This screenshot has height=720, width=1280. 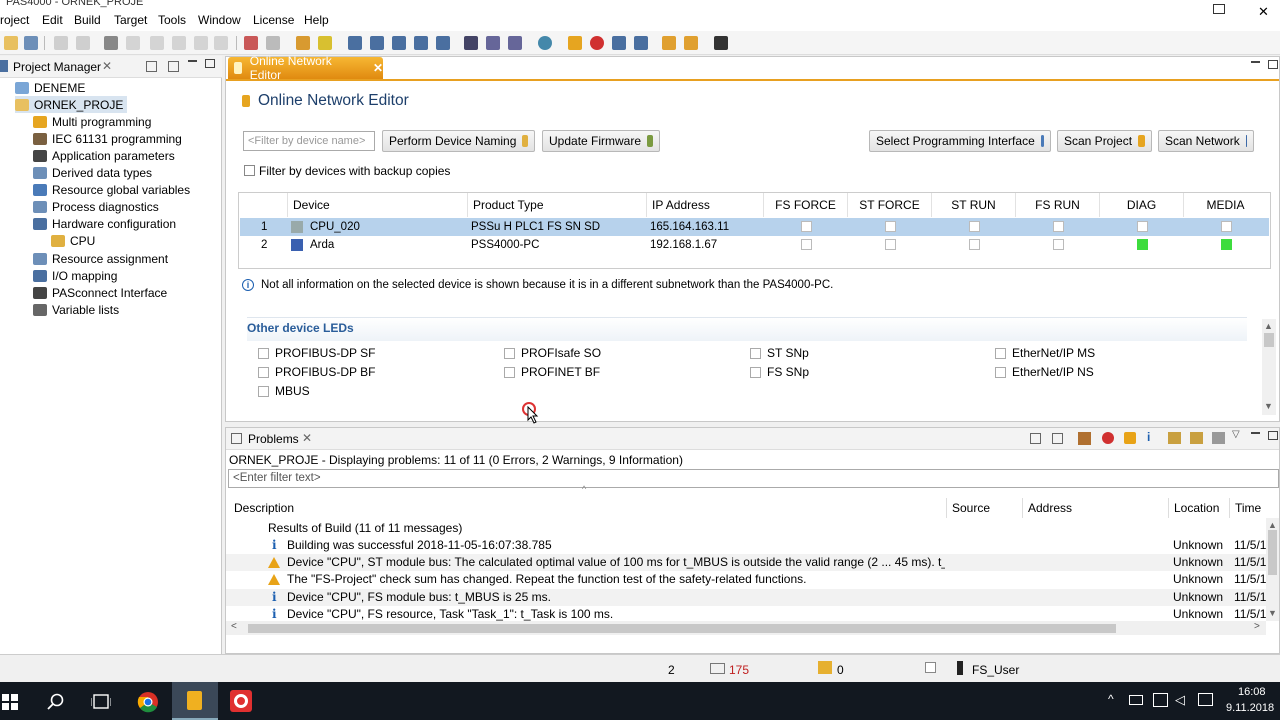 What do you see at coordinates (50, 87) in the screenshot?
I see `tree-item: DENEME` at bounding box center [50, 87].